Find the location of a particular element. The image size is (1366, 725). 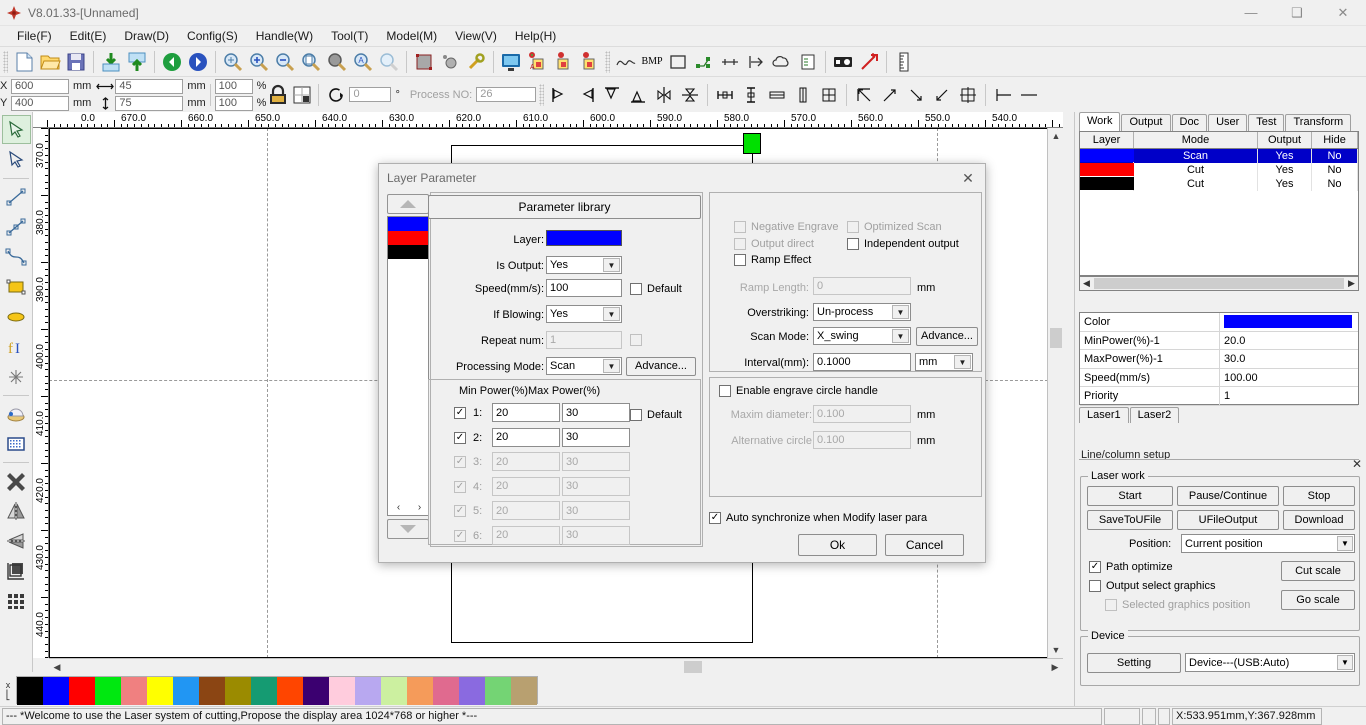

arrow-add-icon is located at coordinates (869, 62).